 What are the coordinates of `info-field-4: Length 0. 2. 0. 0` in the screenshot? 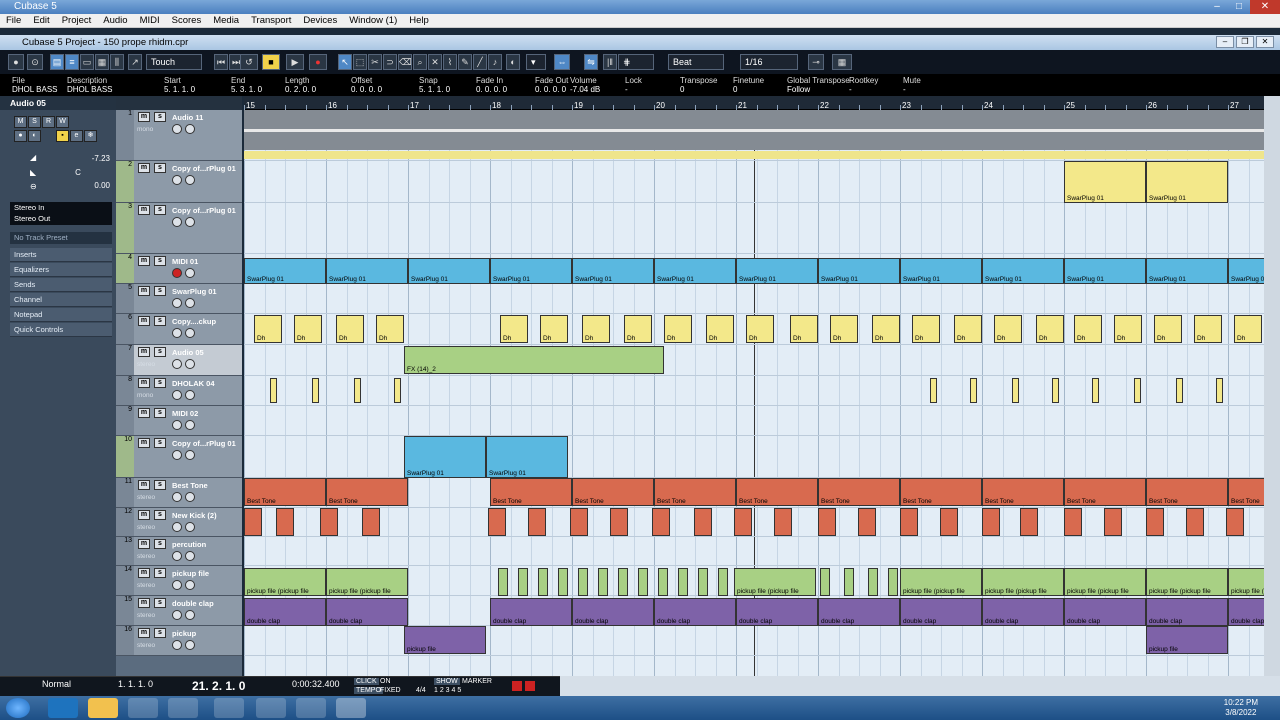 It's located at (300, 85).